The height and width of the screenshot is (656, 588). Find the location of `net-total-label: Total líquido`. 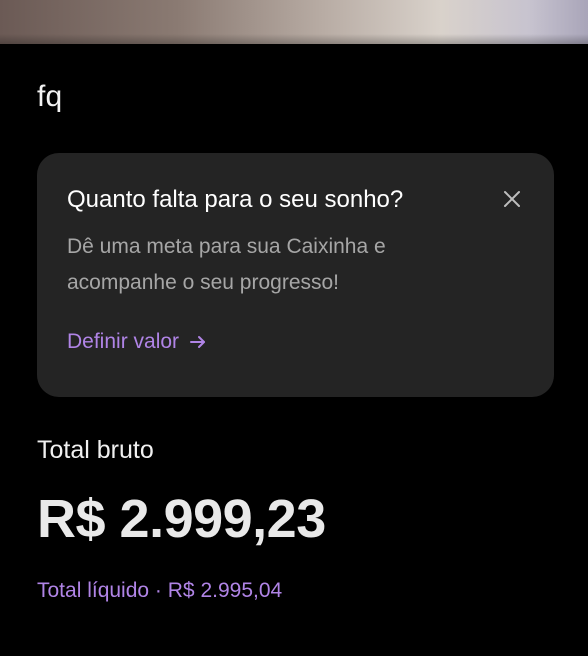

net-total-label: Total líquido is located at coordinates (93, 590).